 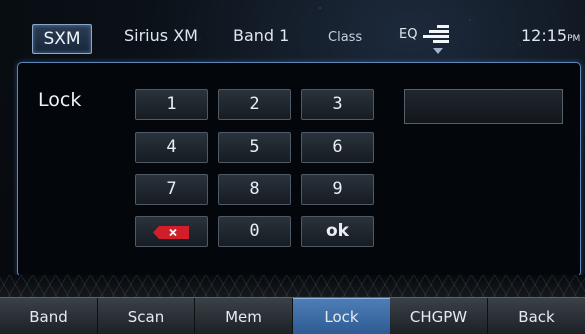 I want to click on softkey-lock: Lock, so click(x=341, y=316).